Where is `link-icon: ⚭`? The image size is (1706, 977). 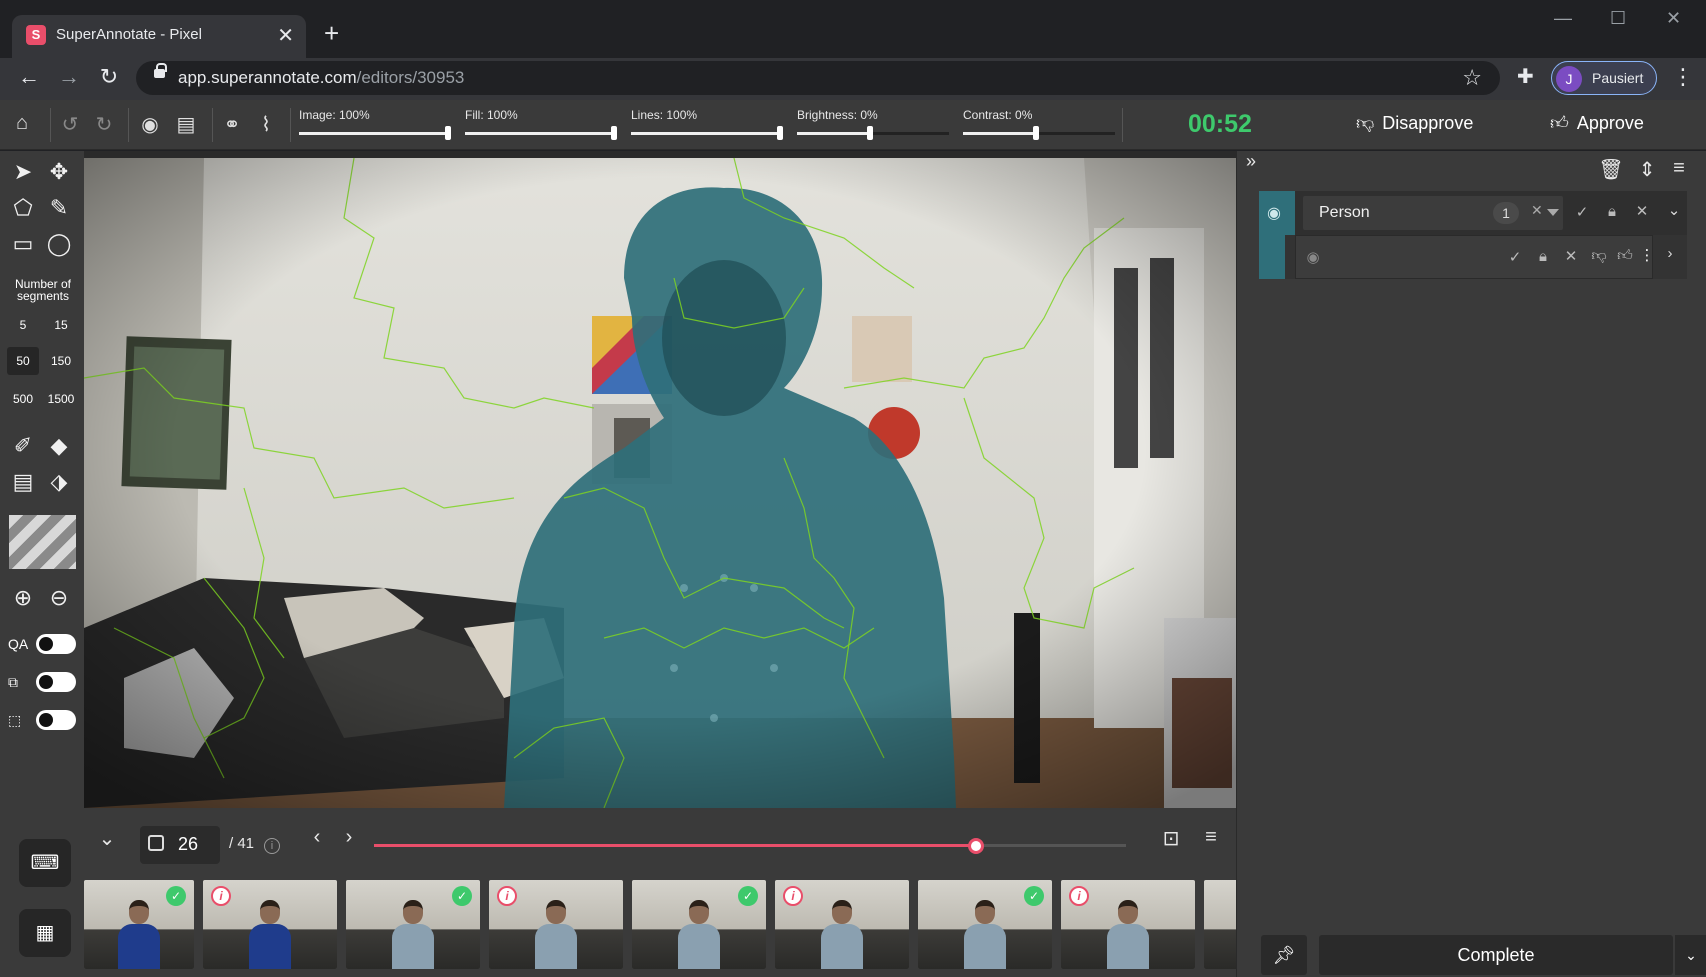
link-icon: ⚭ is located at coordinates (232, 124).